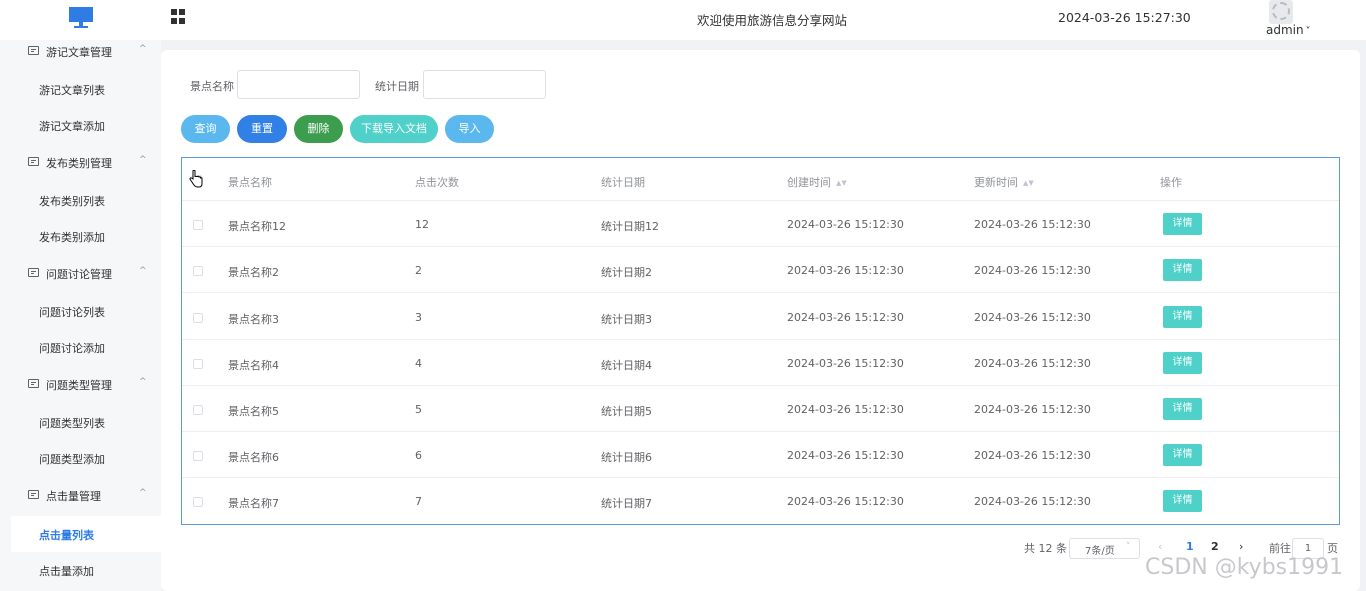  What do you see at coordinates (86, 89) in the screenshot?
I see `sidebar-item-travel-article-list: 游记文章列表` at bounding box center [86, 89].